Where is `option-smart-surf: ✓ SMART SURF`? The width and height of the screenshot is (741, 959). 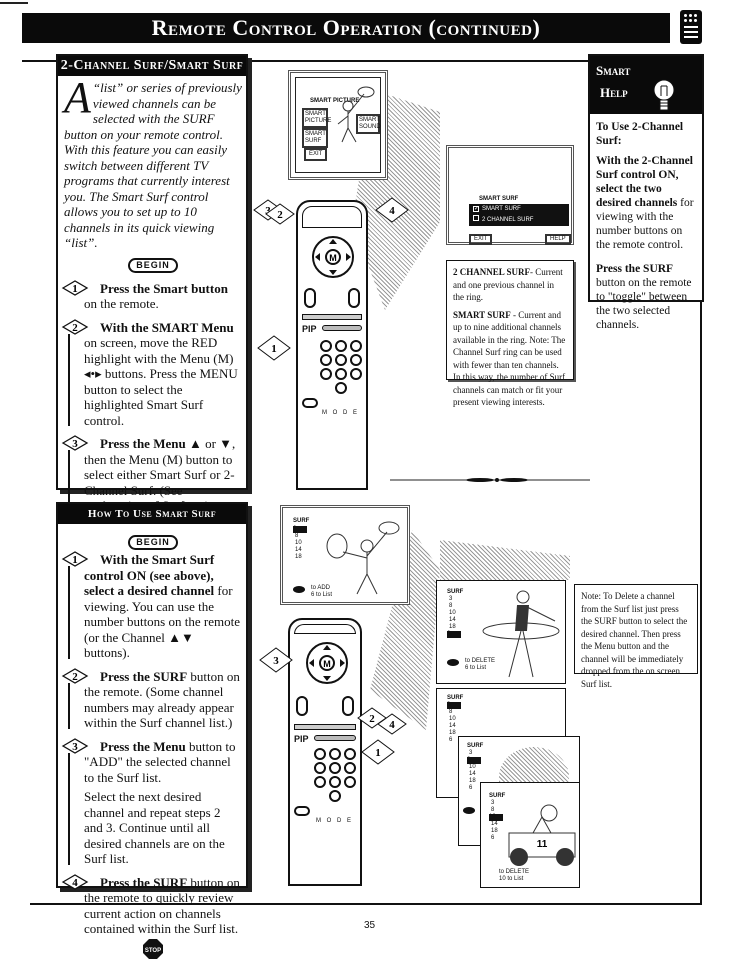
option-smart-surf: ✓ SMART SURF is located at coordinates (519, 209).